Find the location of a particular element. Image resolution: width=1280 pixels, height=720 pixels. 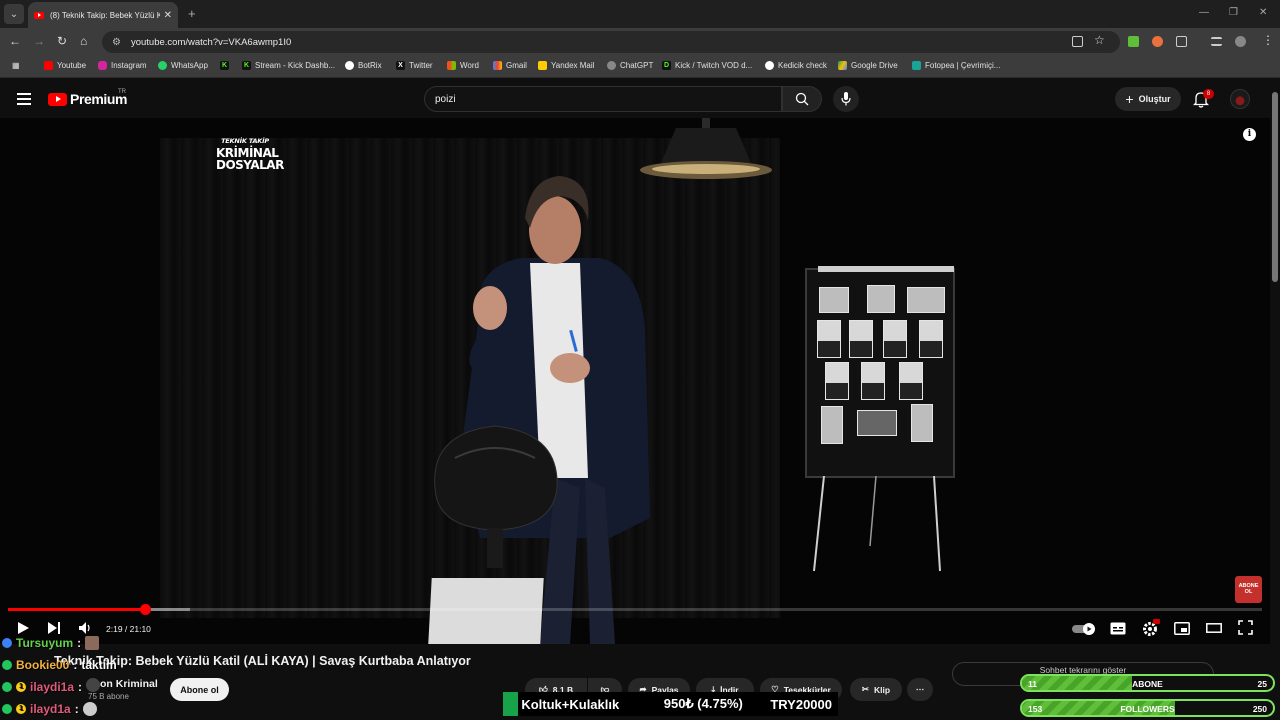

subtitles-icon is located at coordinates (1118, 628).